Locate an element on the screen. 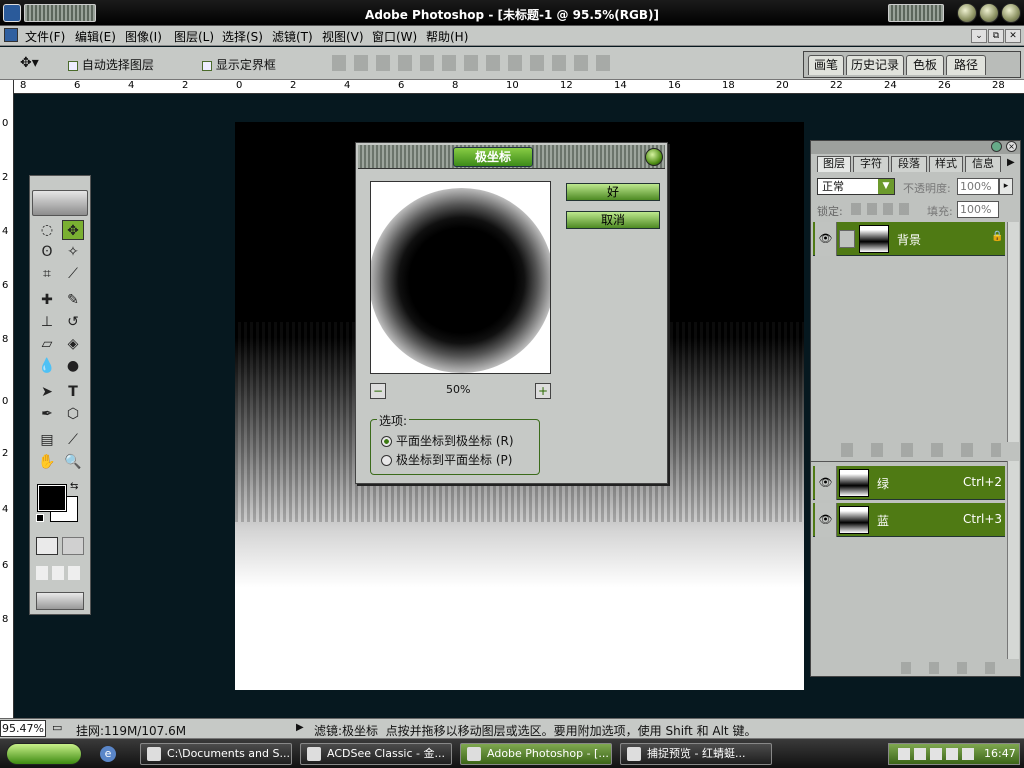 Image resolution: width=1024 pixels, height=768 pixels. type-tool-icon: T is located at coordinates (73, 392).